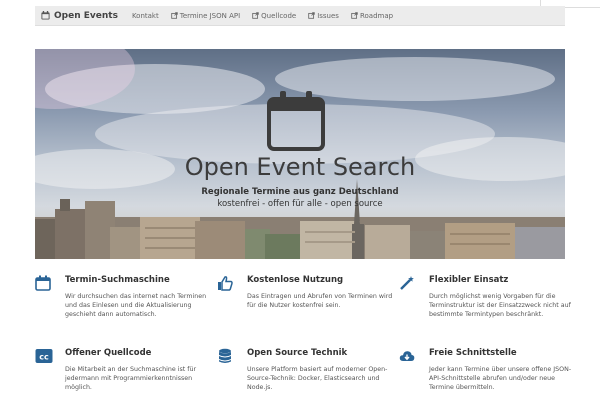 The width and height of the screenshot is (600, 400). Describe the element at coordinates (469, 280) in the screenshot. I see `feature-title: Flexibler Einsatz` at that location.